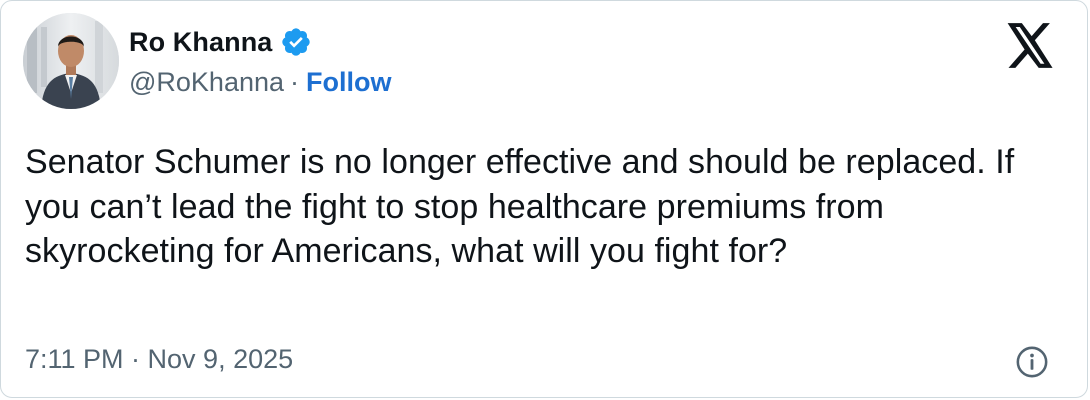  I want to click on follow-button: Follow, so click(348, 82).